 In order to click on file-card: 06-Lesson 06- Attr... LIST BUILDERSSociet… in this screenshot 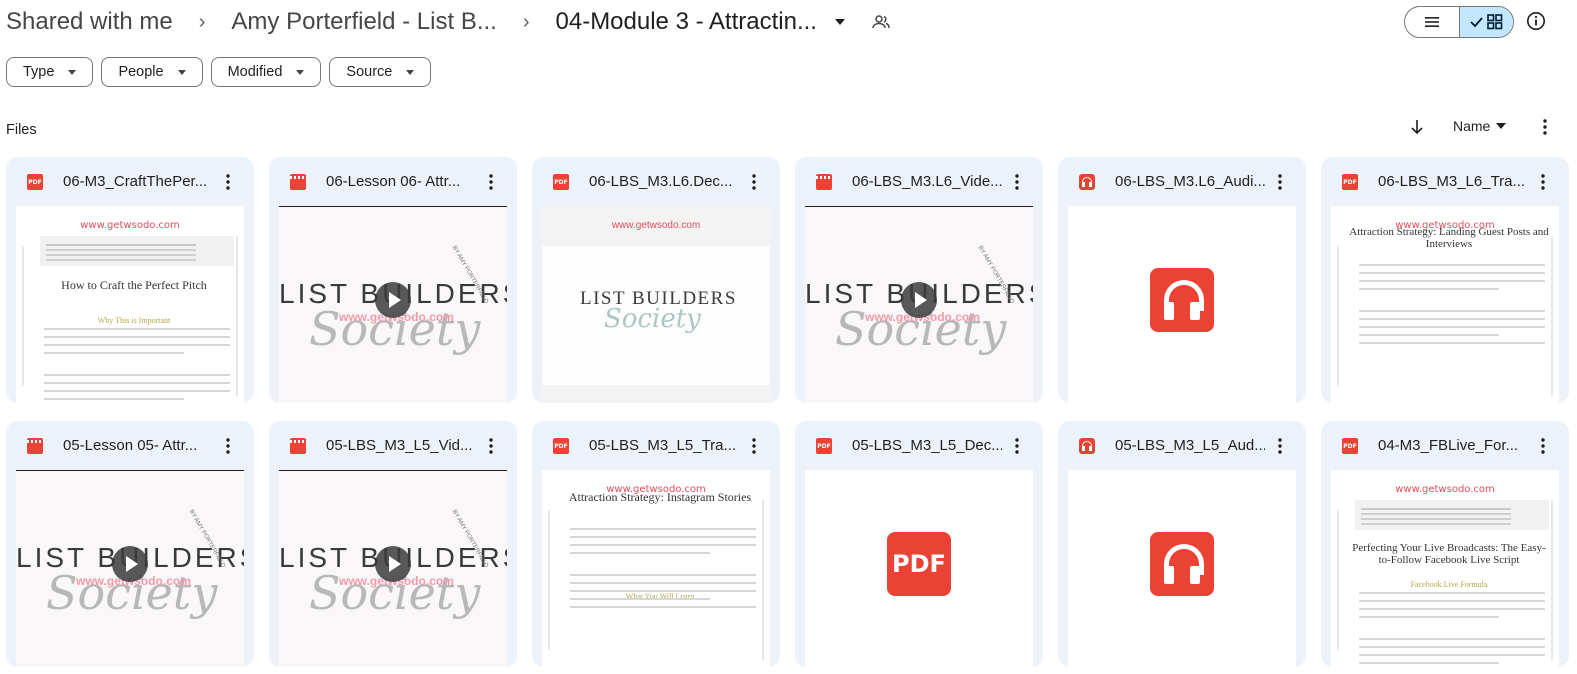, I will do `click(393, 280)`.